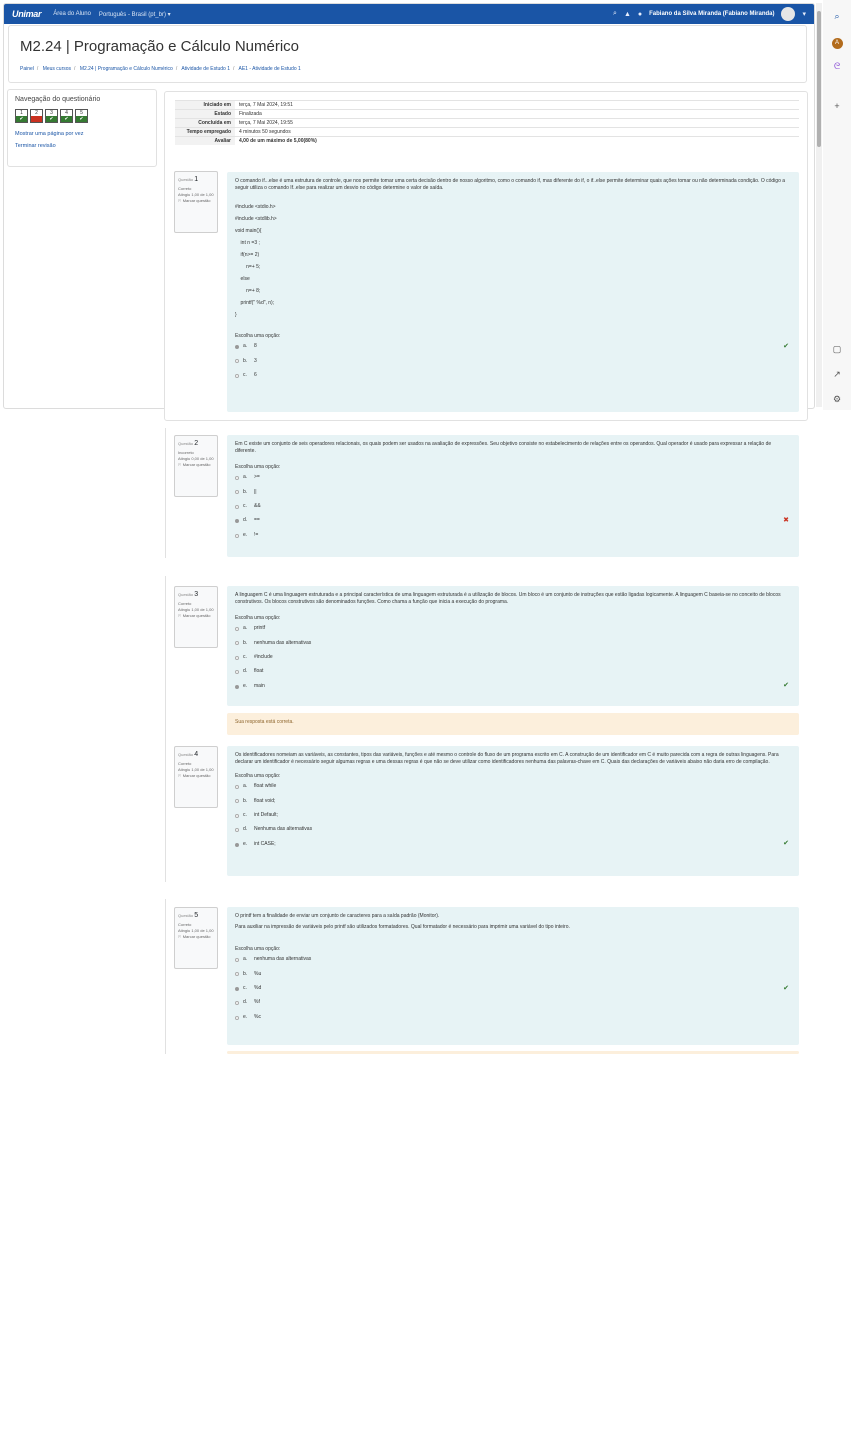 The image size is (851, 1453). Describe the element at coordinates (180, 200) in the screenshot. I see `flag-icon: ⚐` at that location.